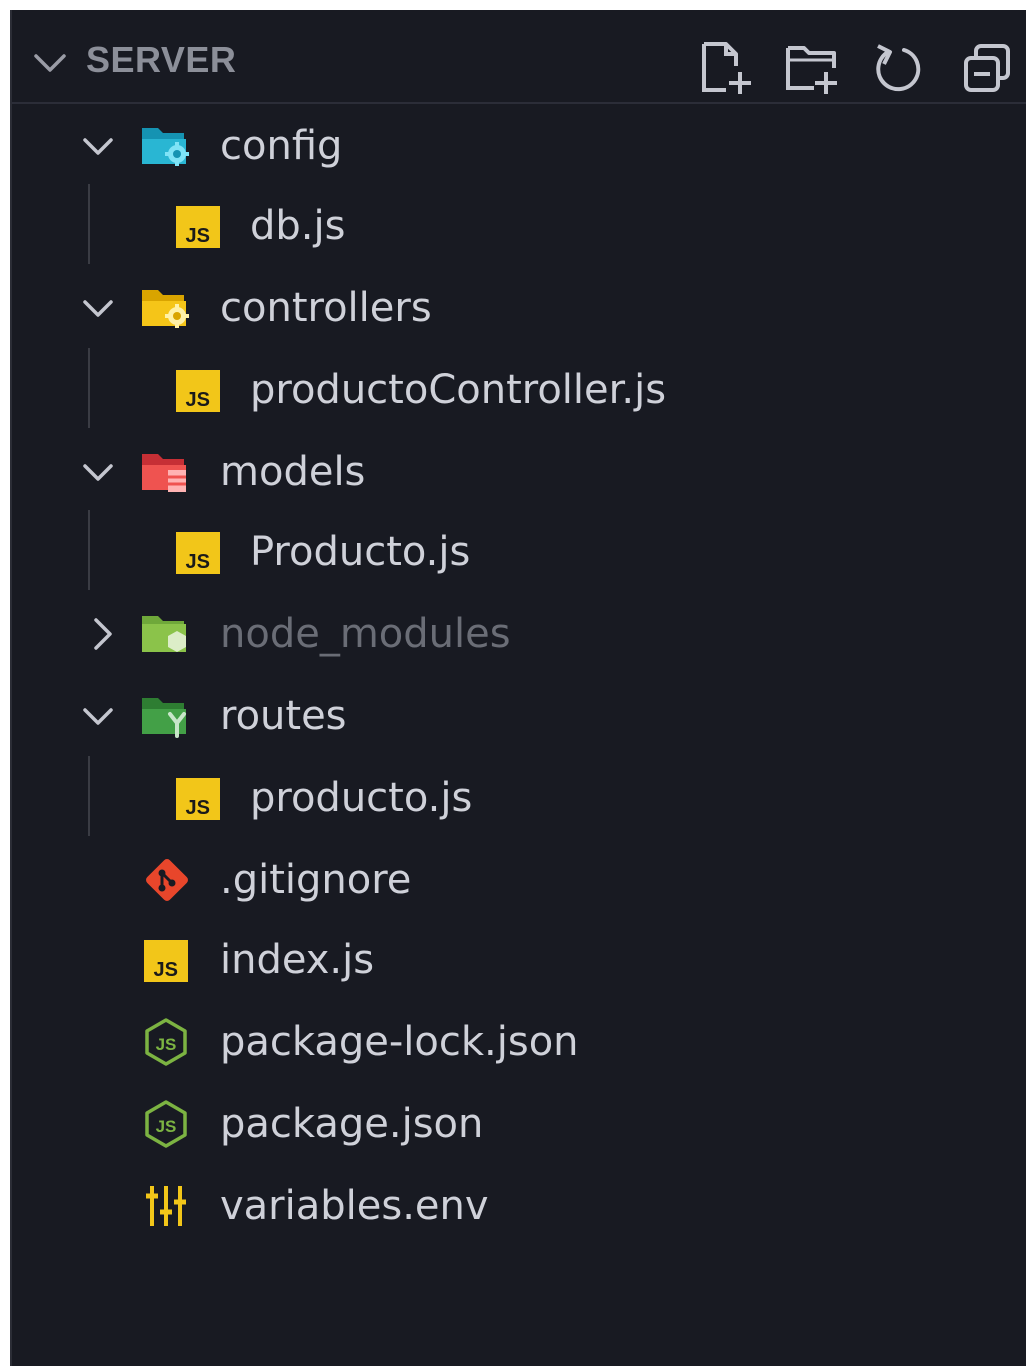 The width and height of the screenshot is (1026, 1366). I want to click on new-file-icon, so click(726, 68).